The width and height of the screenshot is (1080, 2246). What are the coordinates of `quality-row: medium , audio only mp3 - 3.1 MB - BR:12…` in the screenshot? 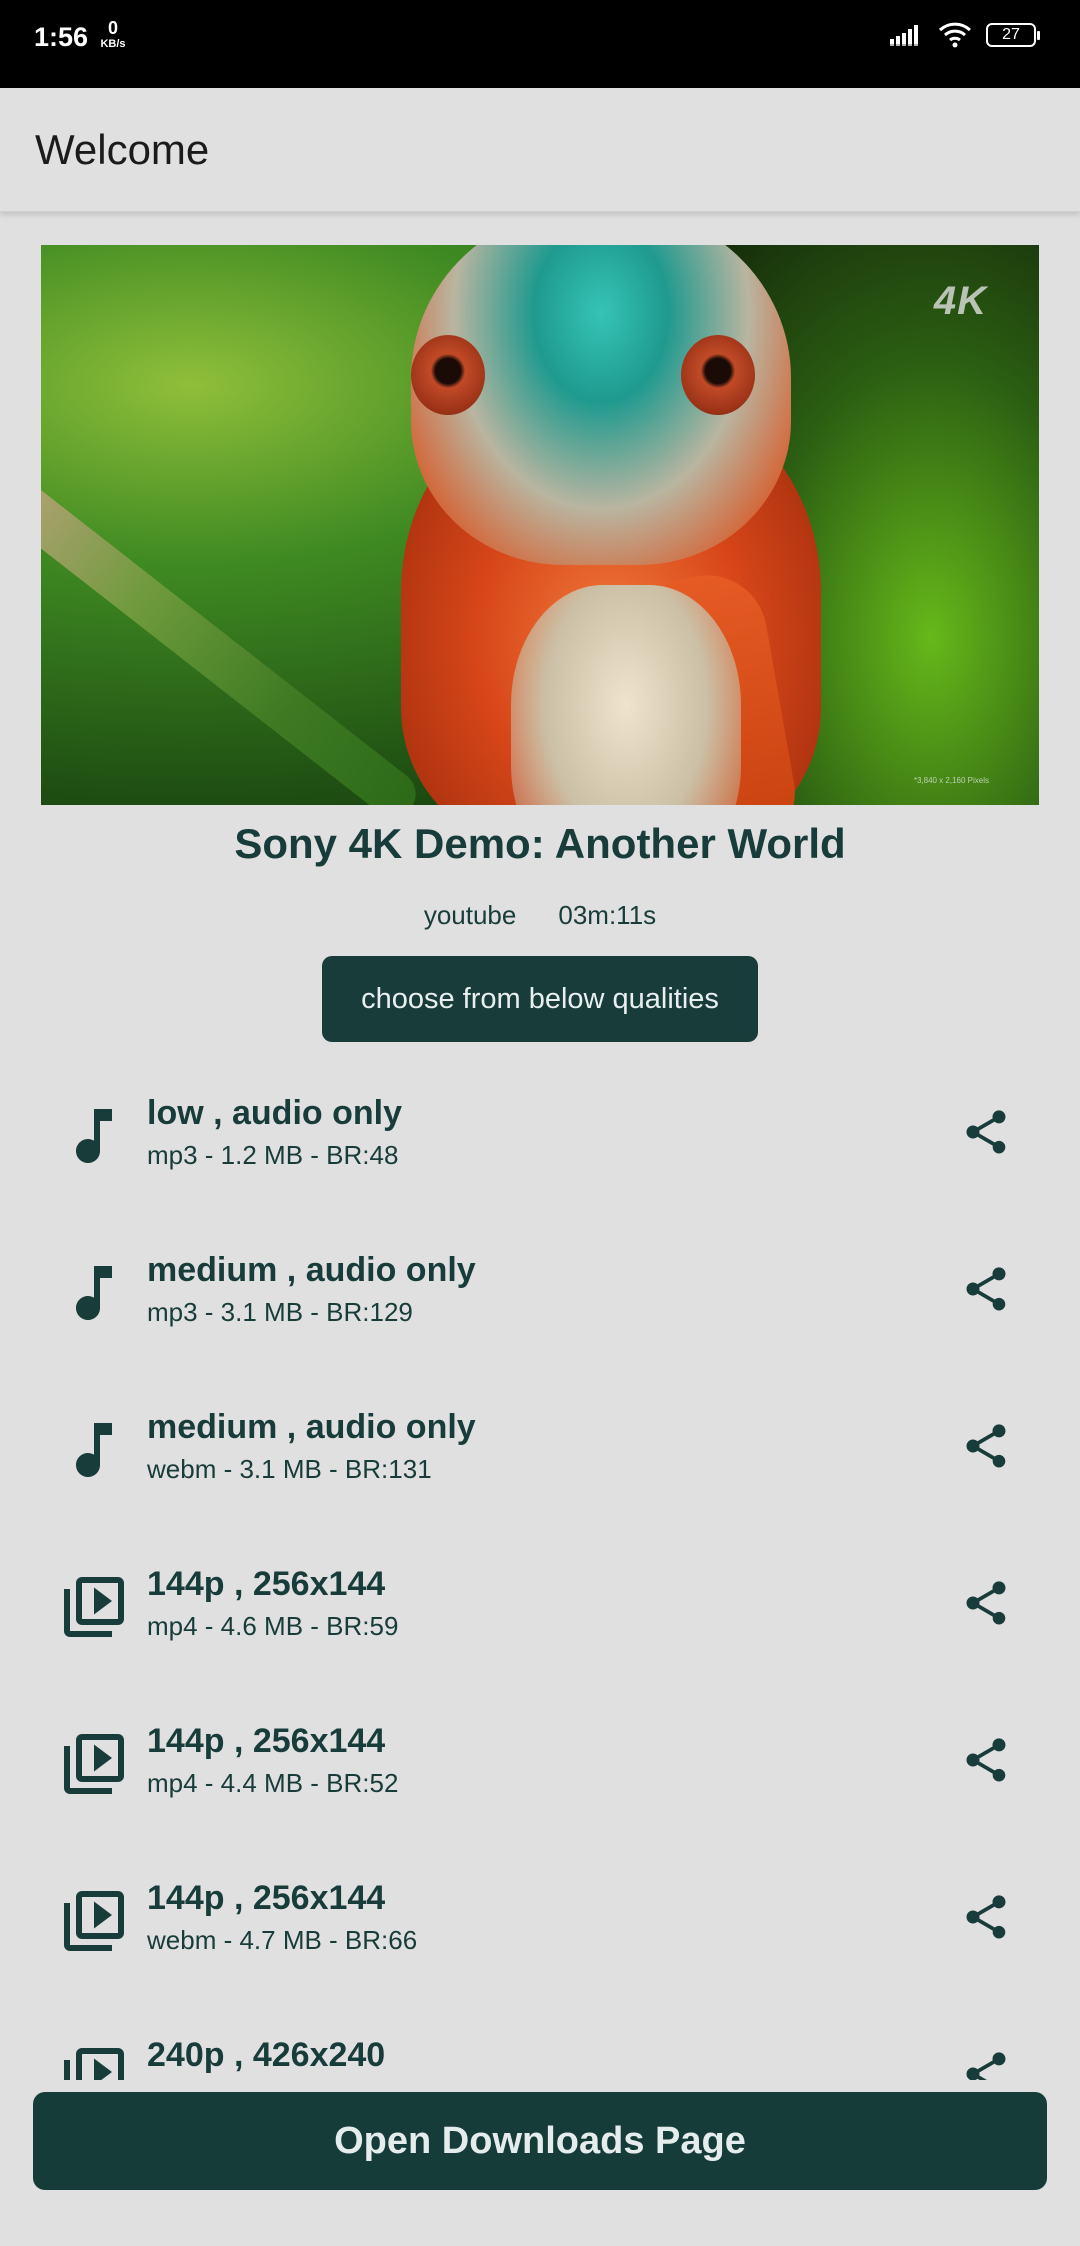 It's located at (540, 1309).